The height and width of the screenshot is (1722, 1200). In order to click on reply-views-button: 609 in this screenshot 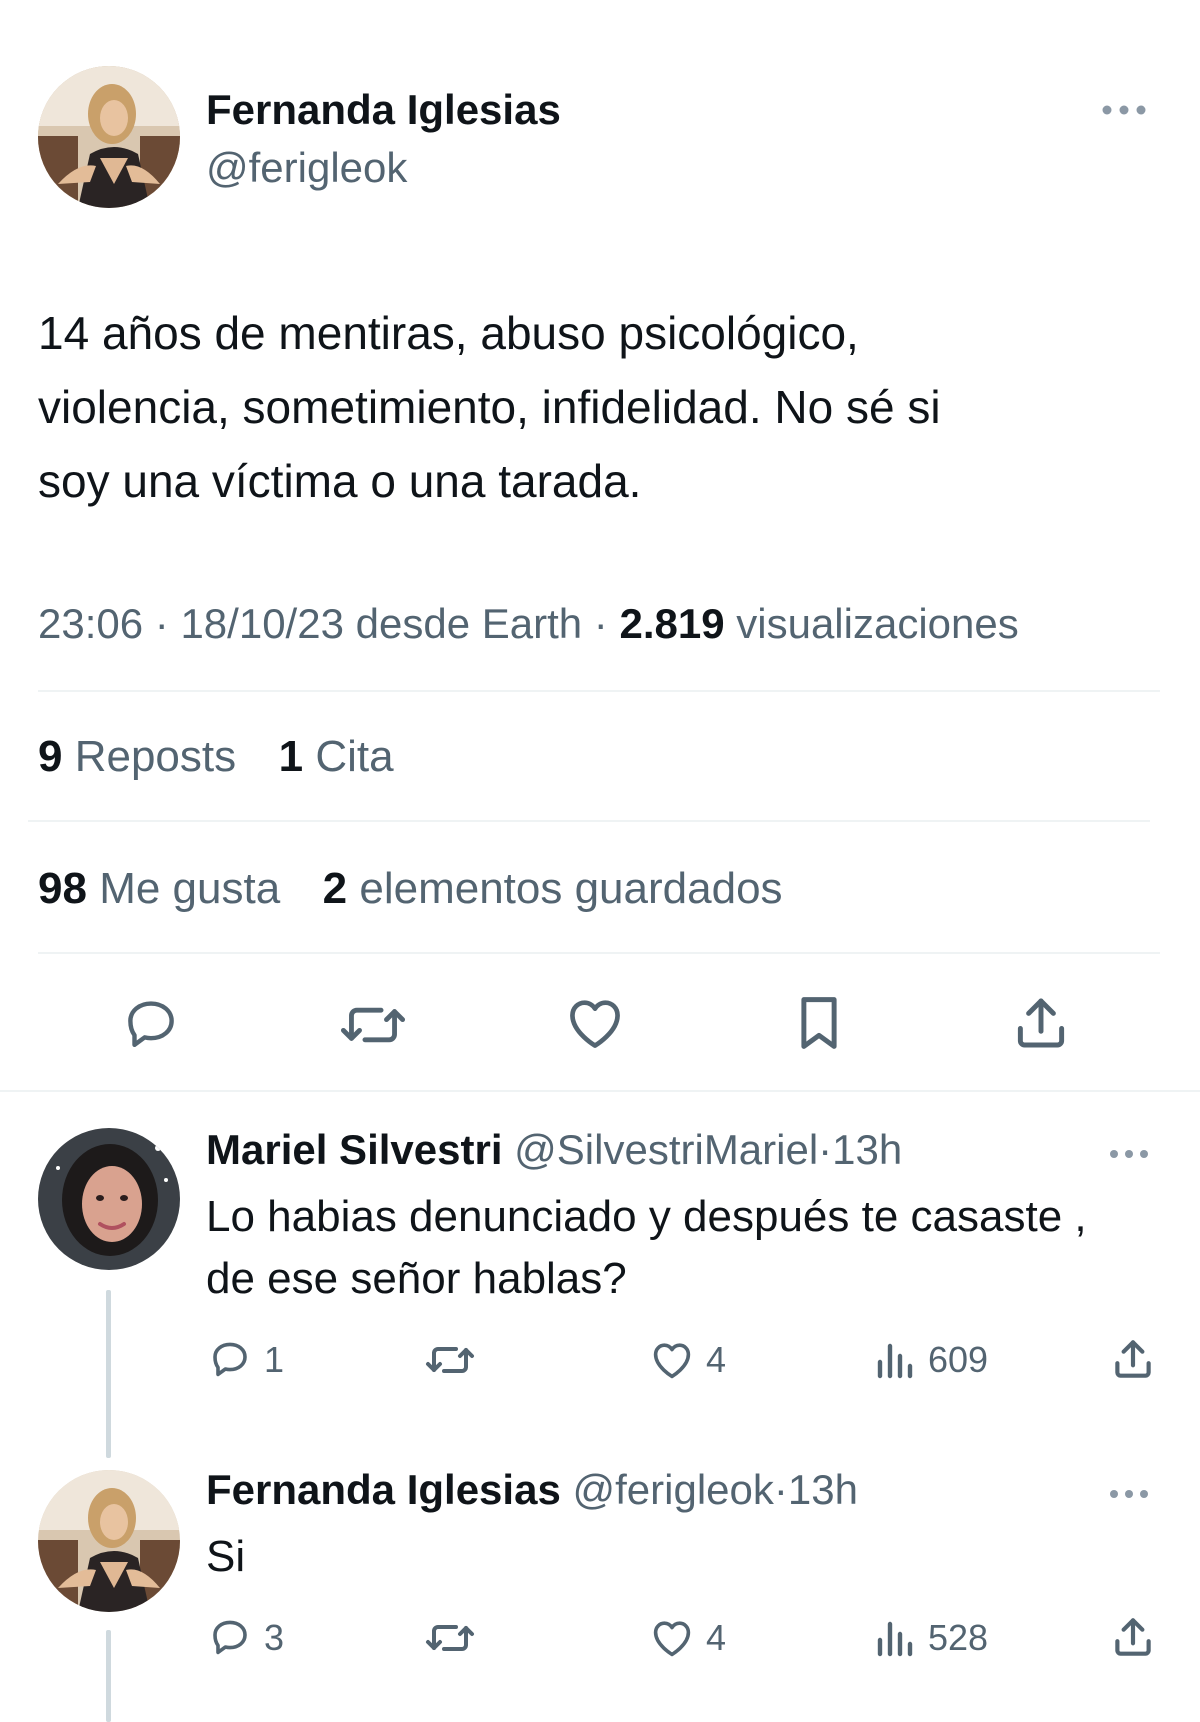, I will do `click(929, 1360)`.